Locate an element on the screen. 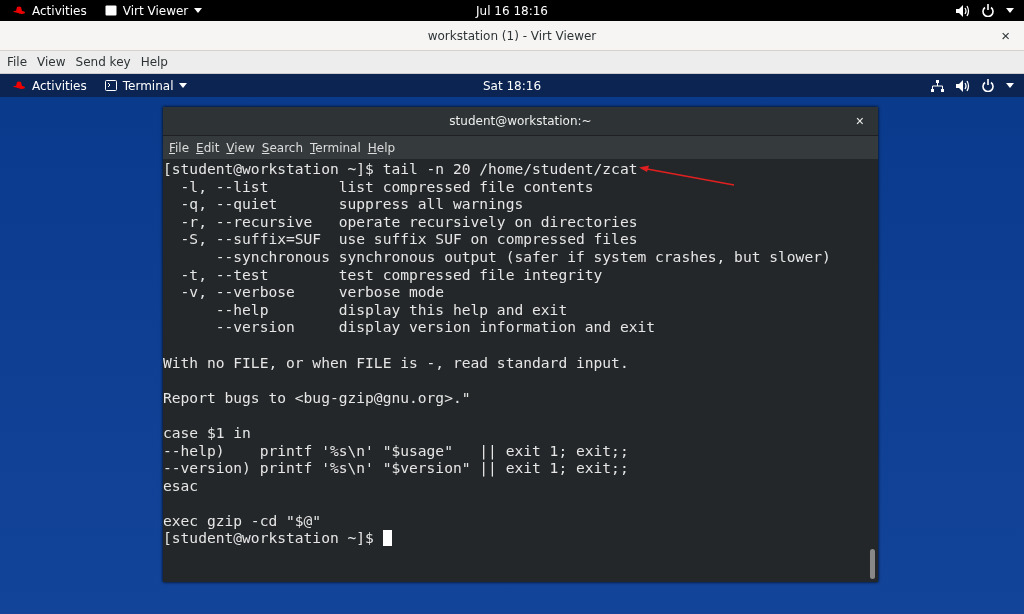 Image resolution: width=1024 pixels, height=614 pixels. app-menu-button: Virt Viewer is located at coordinates (153, 10).